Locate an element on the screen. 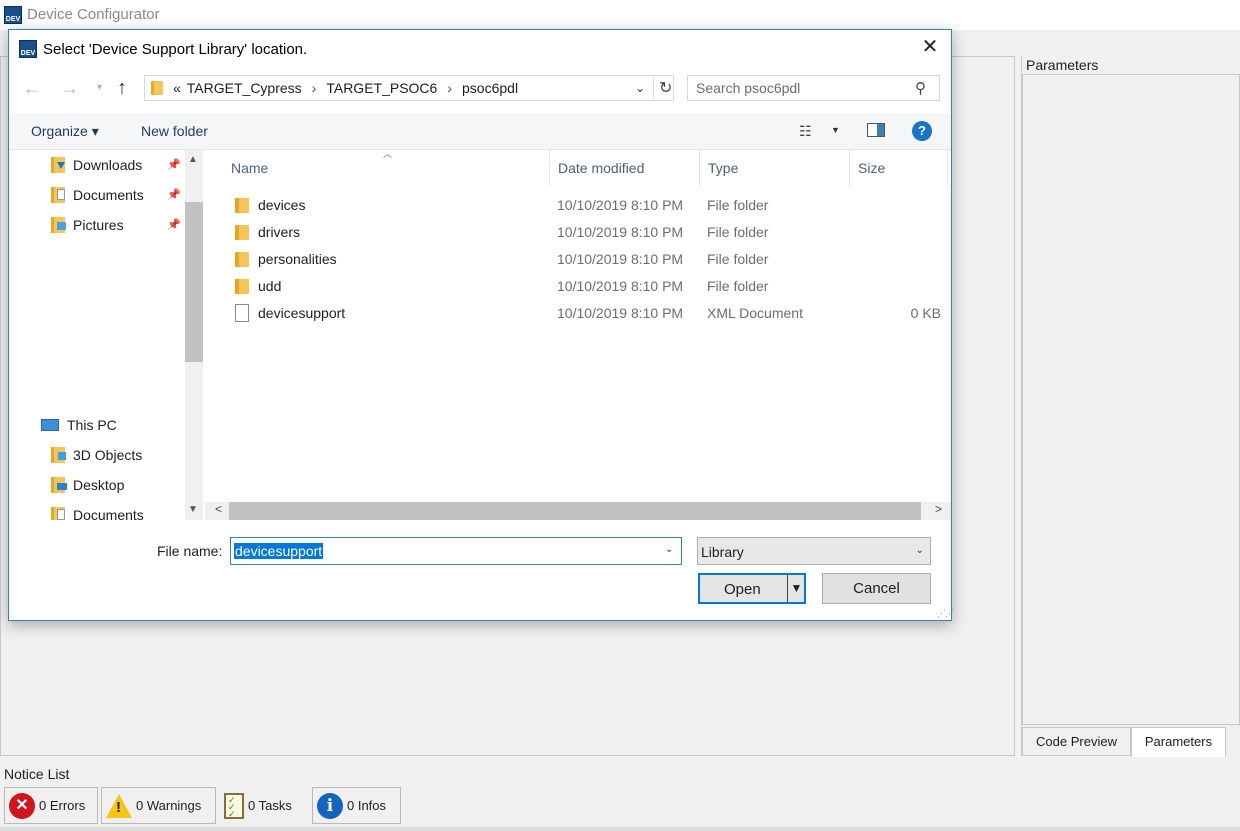 The height and width of the screenshot is (831, 1240). file-row: devices 10/10/2019 8:10 PM File folder is located at coordinates (578, 205).